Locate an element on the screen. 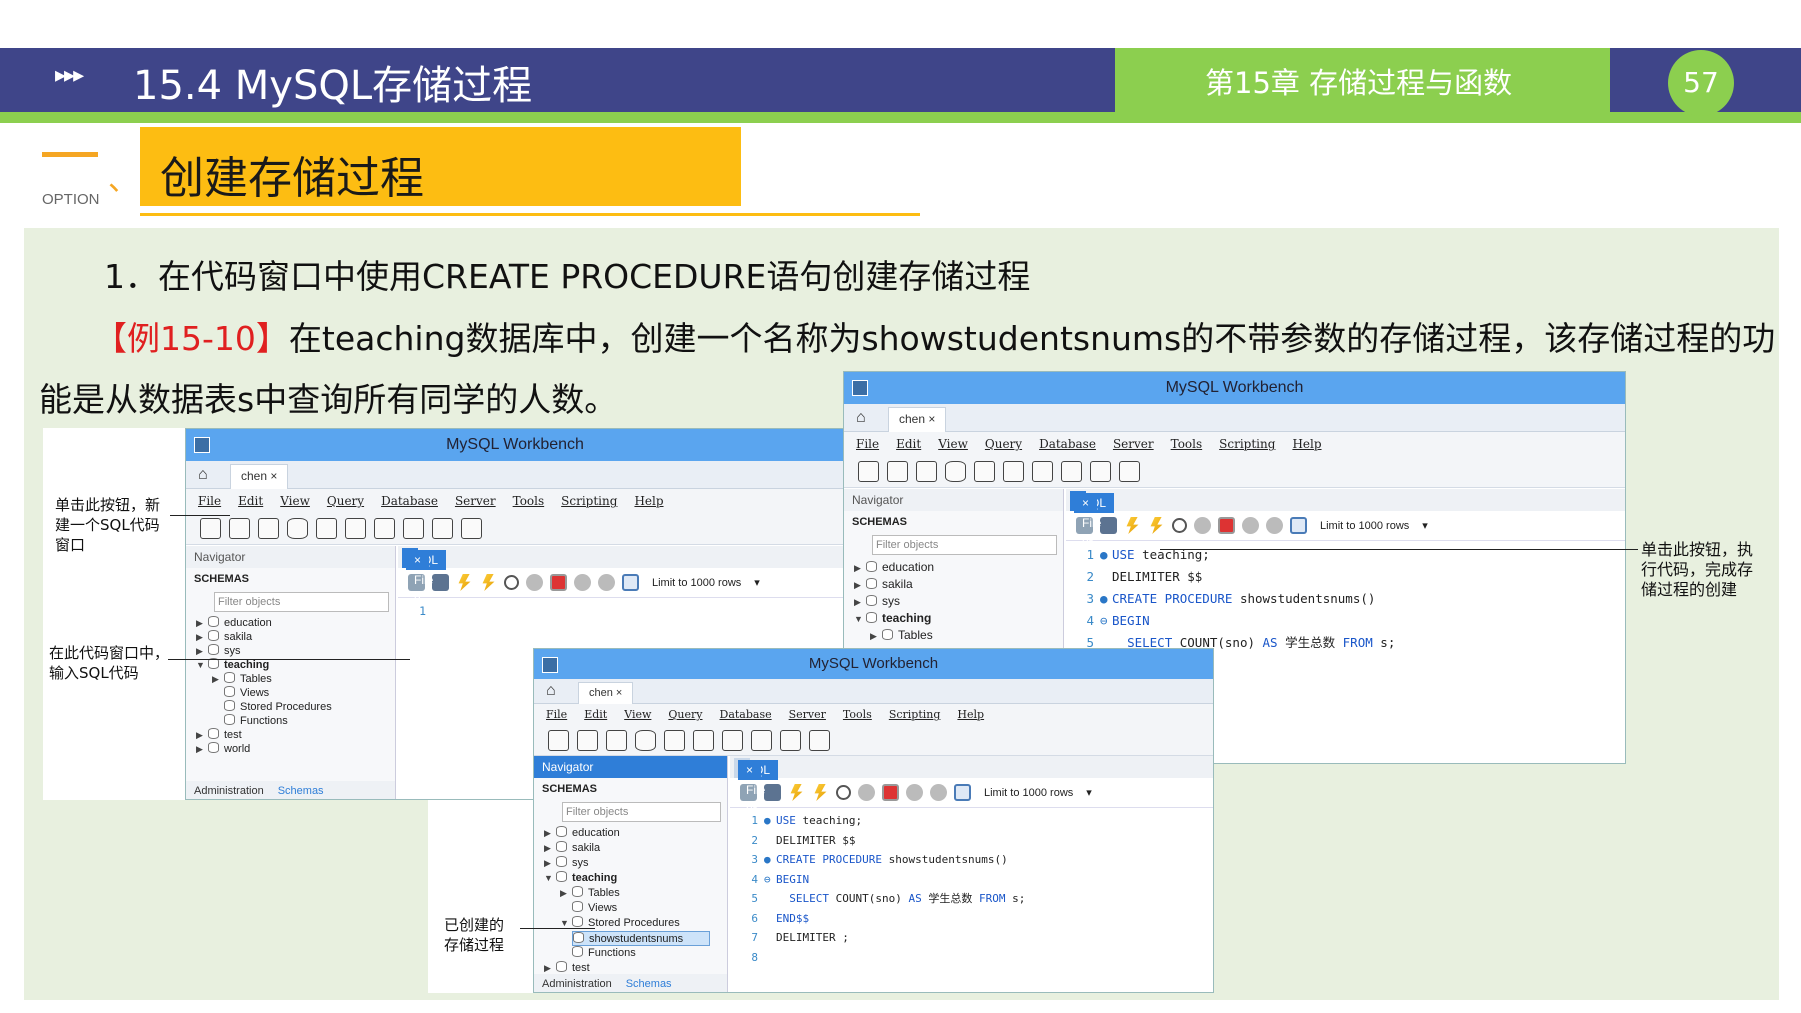 The height and width of the screenshot is (1013, 1801). tree-item-test: ▶ test is located at coordinates (295, 735).